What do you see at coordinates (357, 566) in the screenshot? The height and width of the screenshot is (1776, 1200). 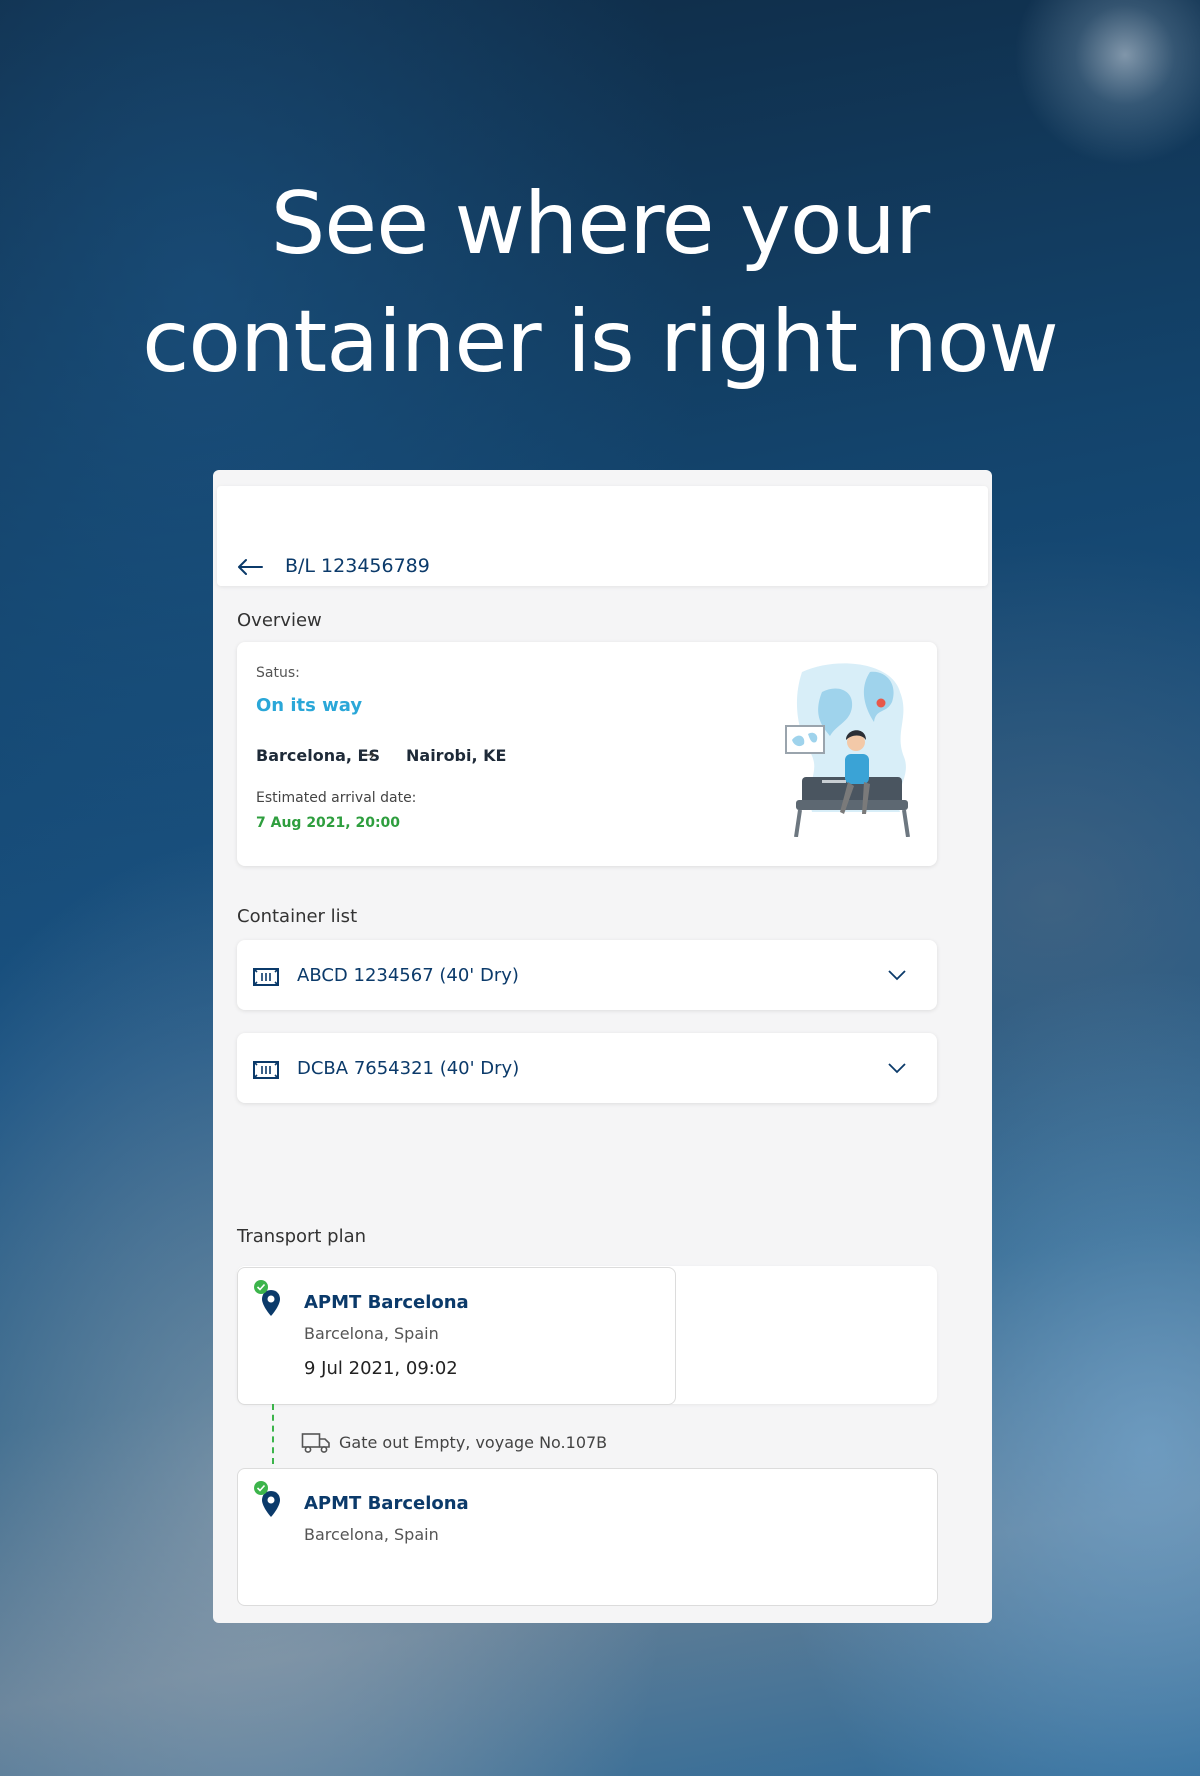 I see `page-title: B/L 123456789` at bounding box center [357, 566].